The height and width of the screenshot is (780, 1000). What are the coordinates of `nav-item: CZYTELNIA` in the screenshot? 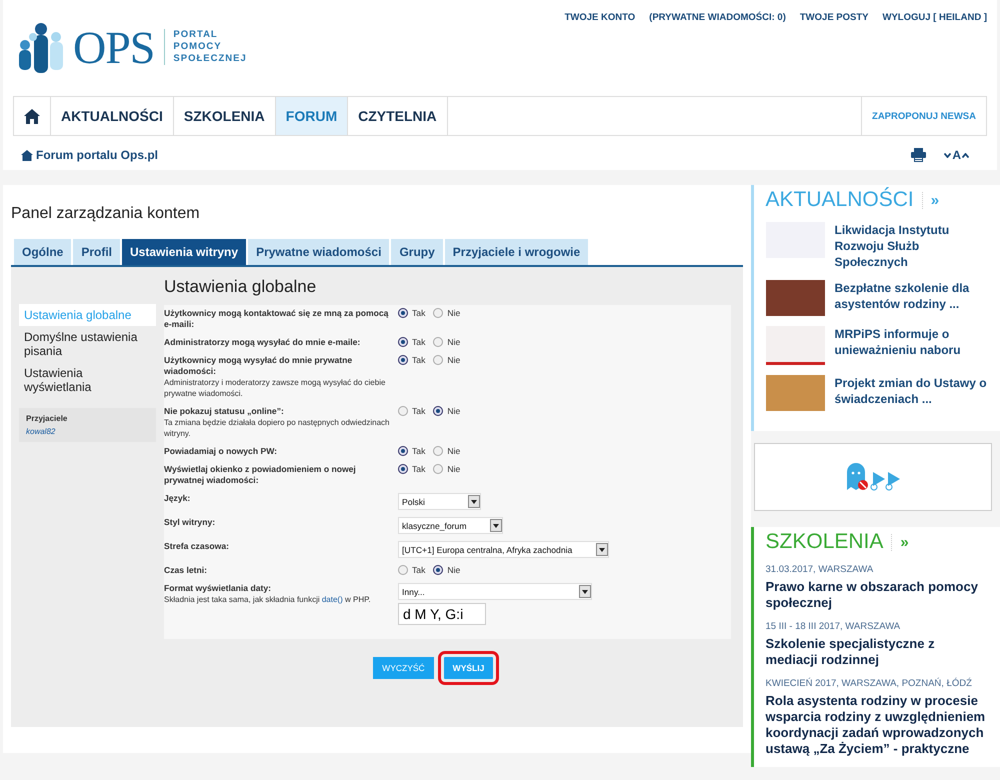 It's located at (398, 116).